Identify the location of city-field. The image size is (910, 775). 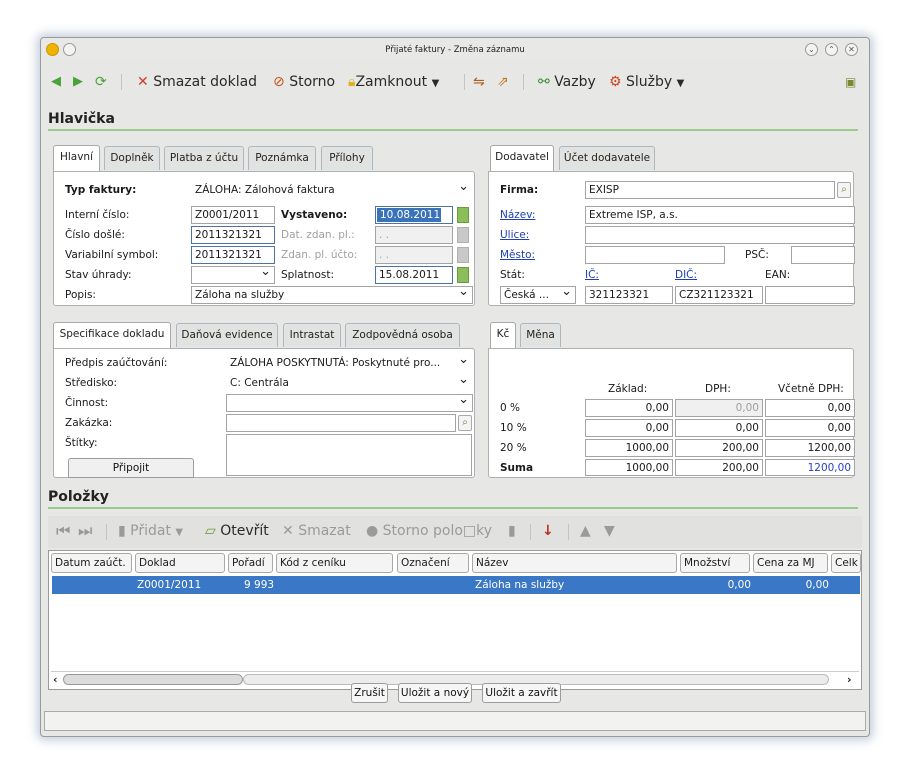
(655, 255).